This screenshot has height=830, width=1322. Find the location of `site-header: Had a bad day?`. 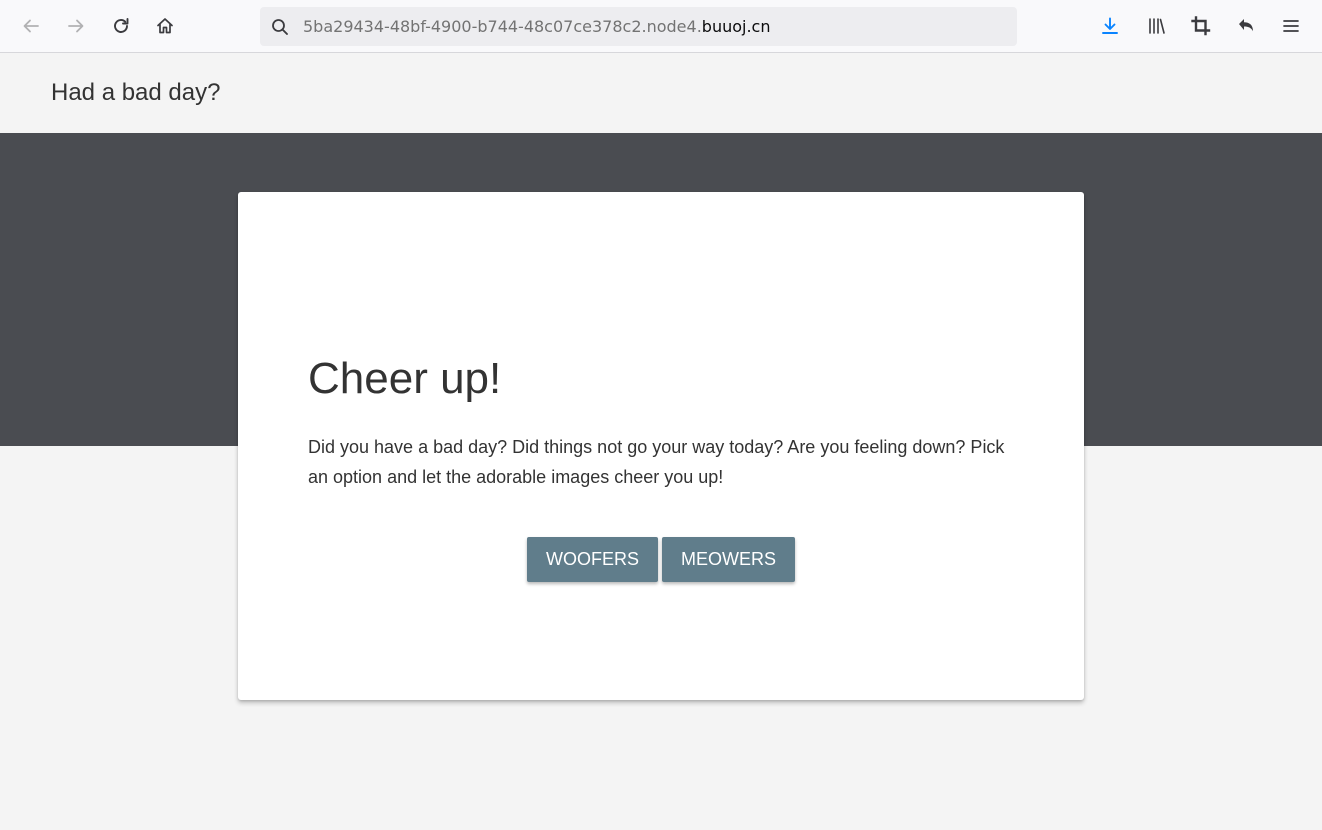

site-header: Had a bad day? is located at coordinates (661, 93).